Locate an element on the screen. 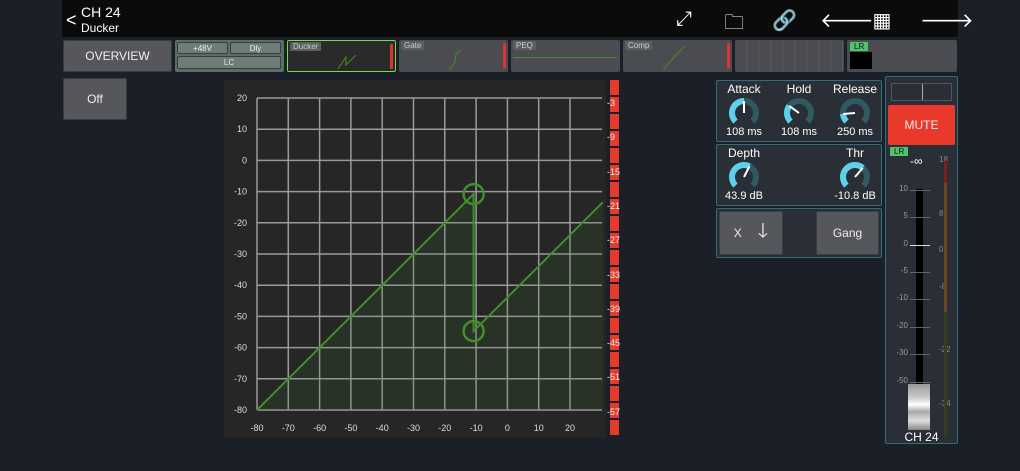  y-tick-label: 0 is located at coordinates (244, 160).